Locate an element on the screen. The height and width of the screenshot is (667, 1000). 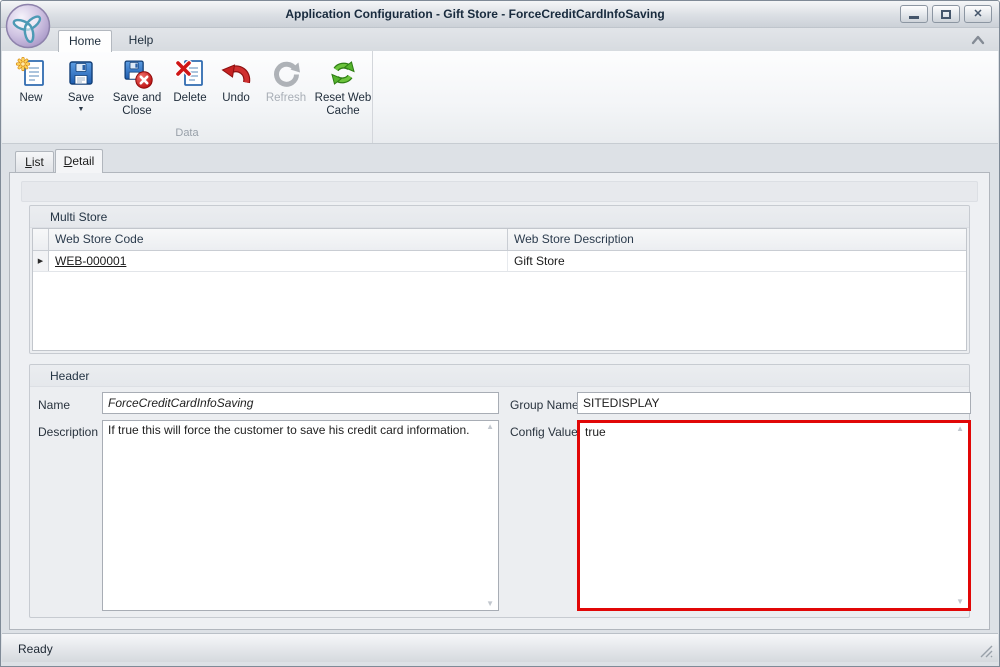
reset-web-cache-button-label: Reset Web Cache is located at coordinates (343, 104).